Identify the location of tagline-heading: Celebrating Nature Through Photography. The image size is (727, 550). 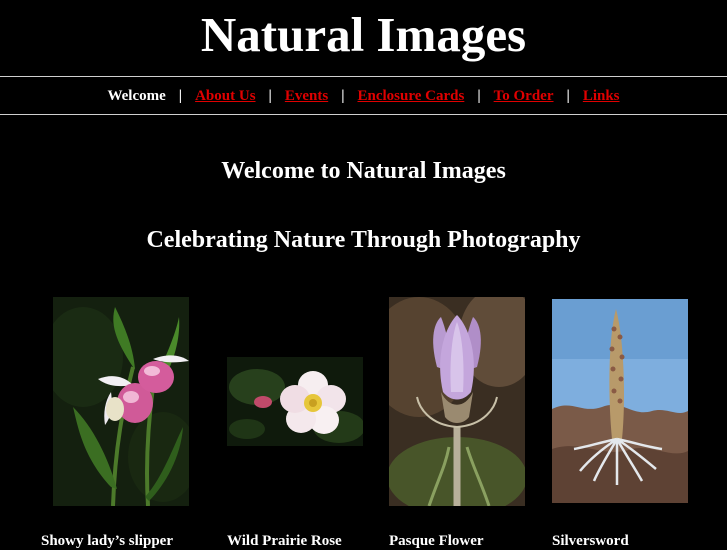
(363, 240).